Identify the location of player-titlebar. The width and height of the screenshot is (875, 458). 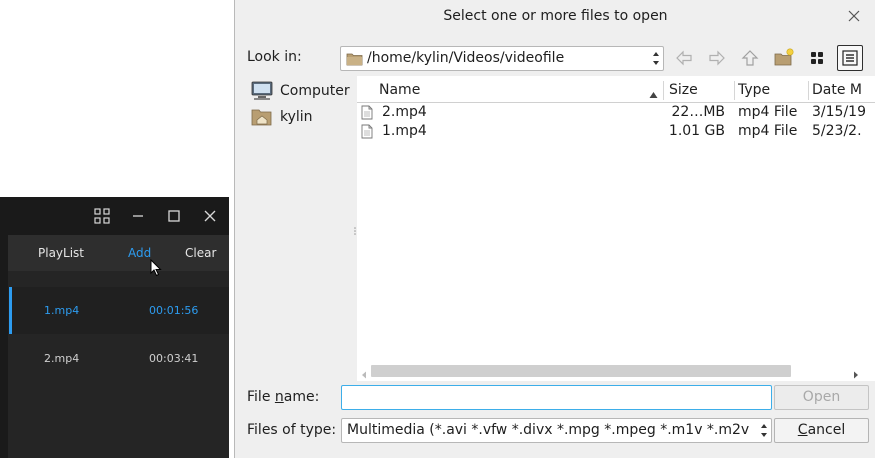
(114, 216).